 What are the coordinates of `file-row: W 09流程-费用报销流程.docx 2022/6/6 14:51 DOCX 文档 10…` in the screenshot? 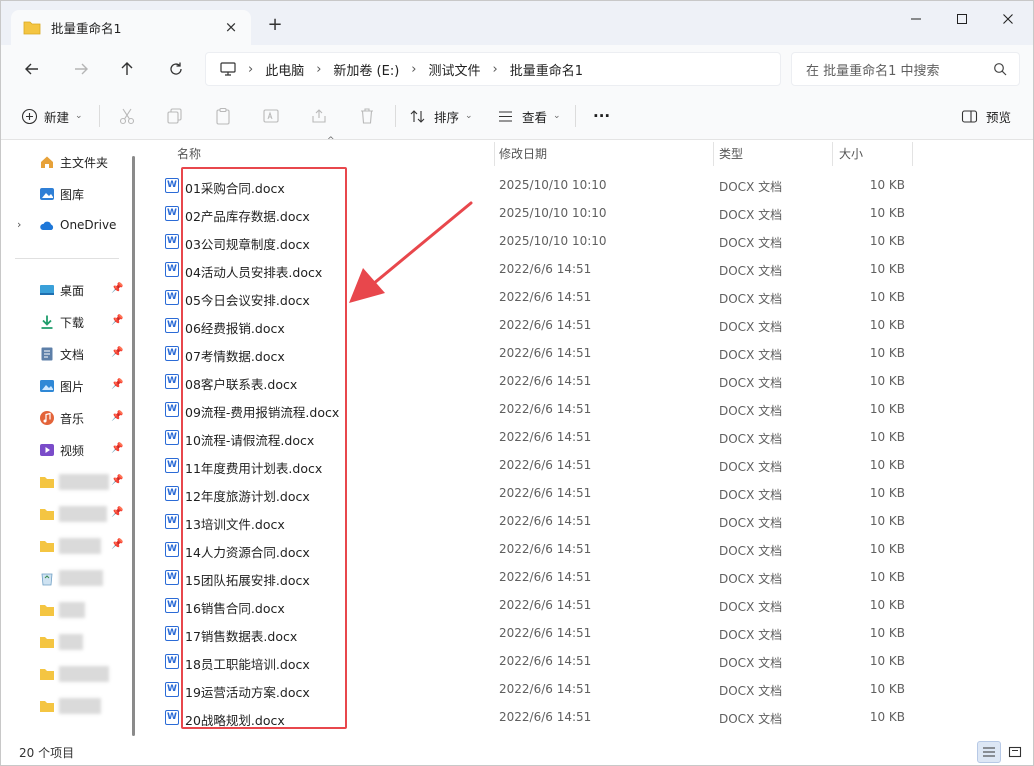 It's located at (586, 409).